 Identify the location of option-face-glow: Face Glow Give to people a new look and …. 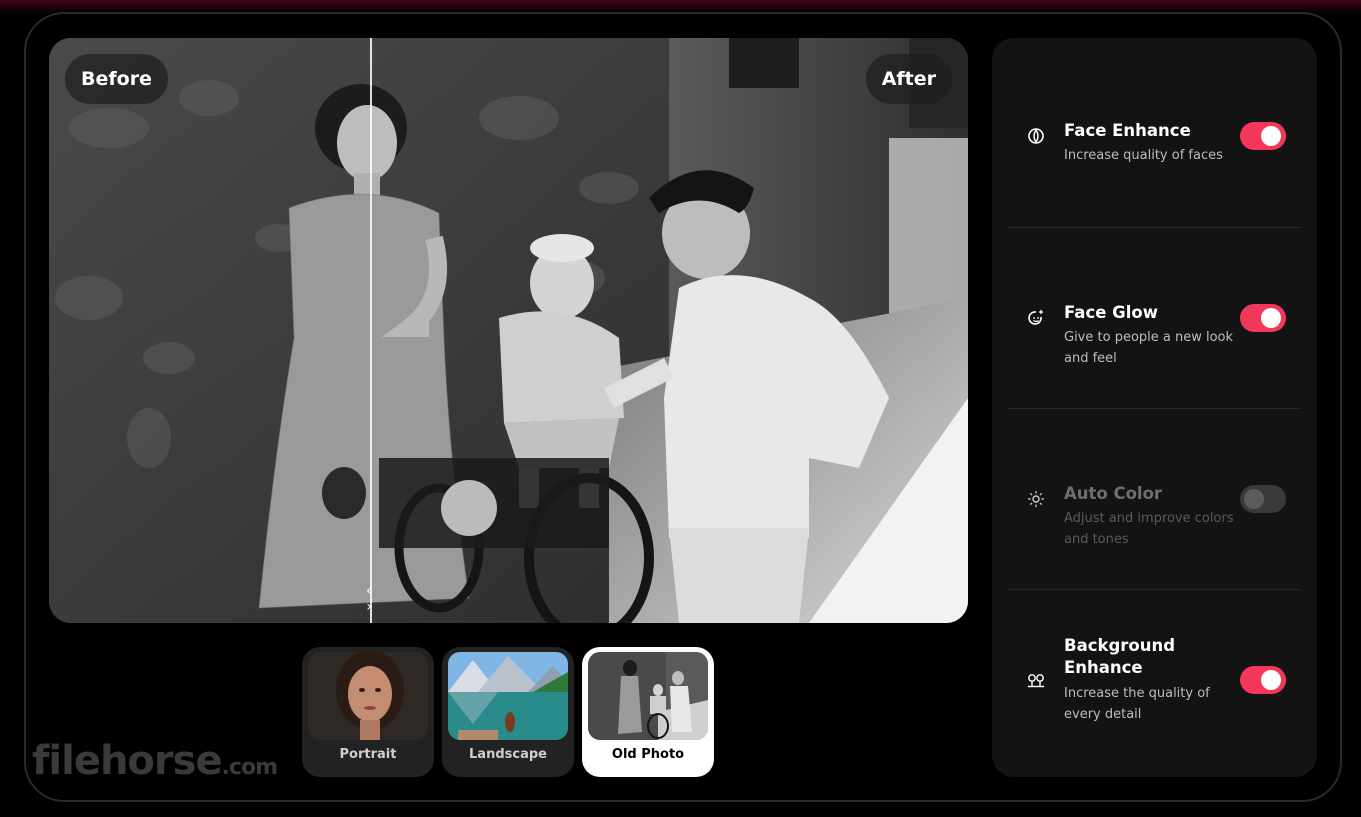
(1154, 317).